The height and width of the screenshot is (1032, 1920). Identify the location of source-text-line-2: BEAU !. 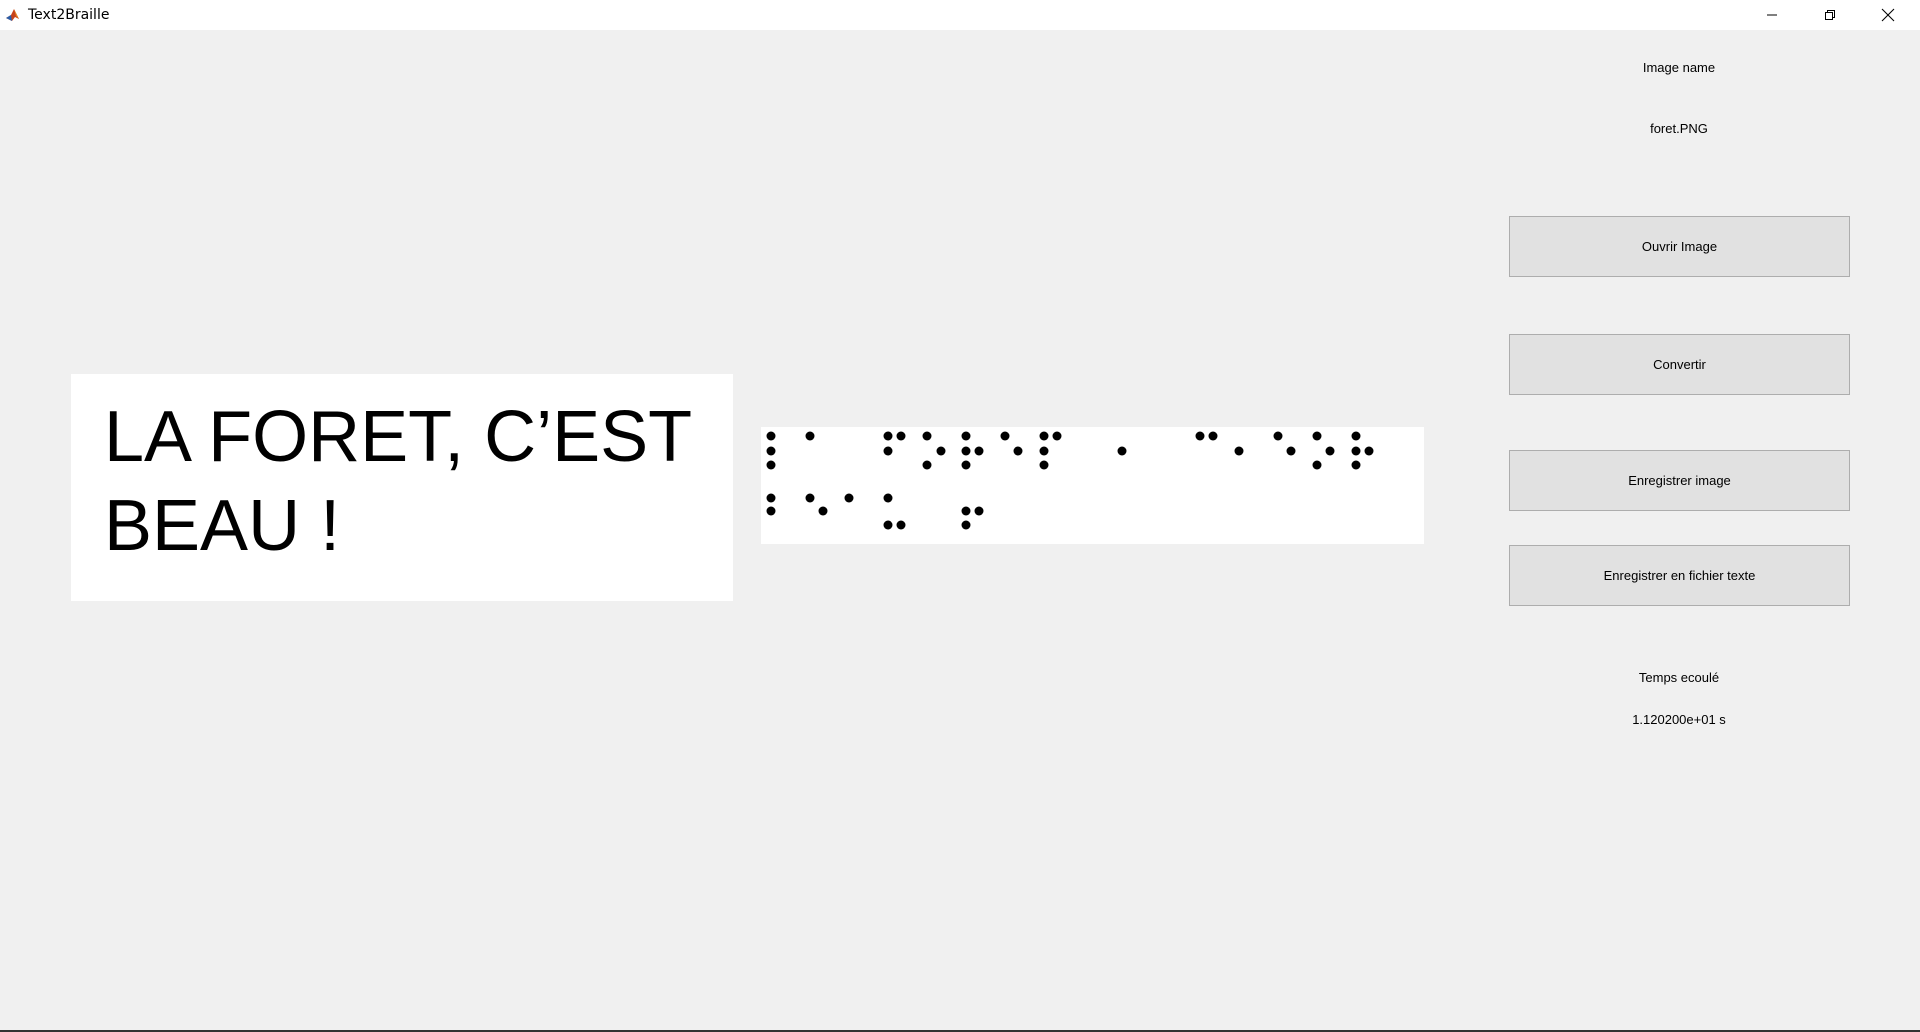
(222, 526).